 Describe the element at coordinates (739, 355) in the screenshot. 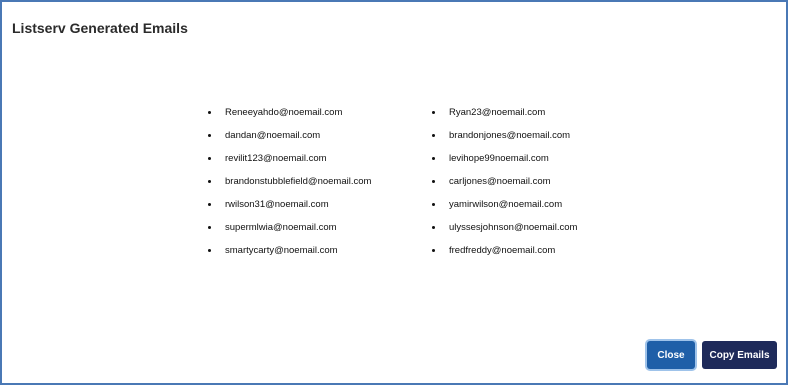

I see `copy-emails-button: Copy Emails` at that location.